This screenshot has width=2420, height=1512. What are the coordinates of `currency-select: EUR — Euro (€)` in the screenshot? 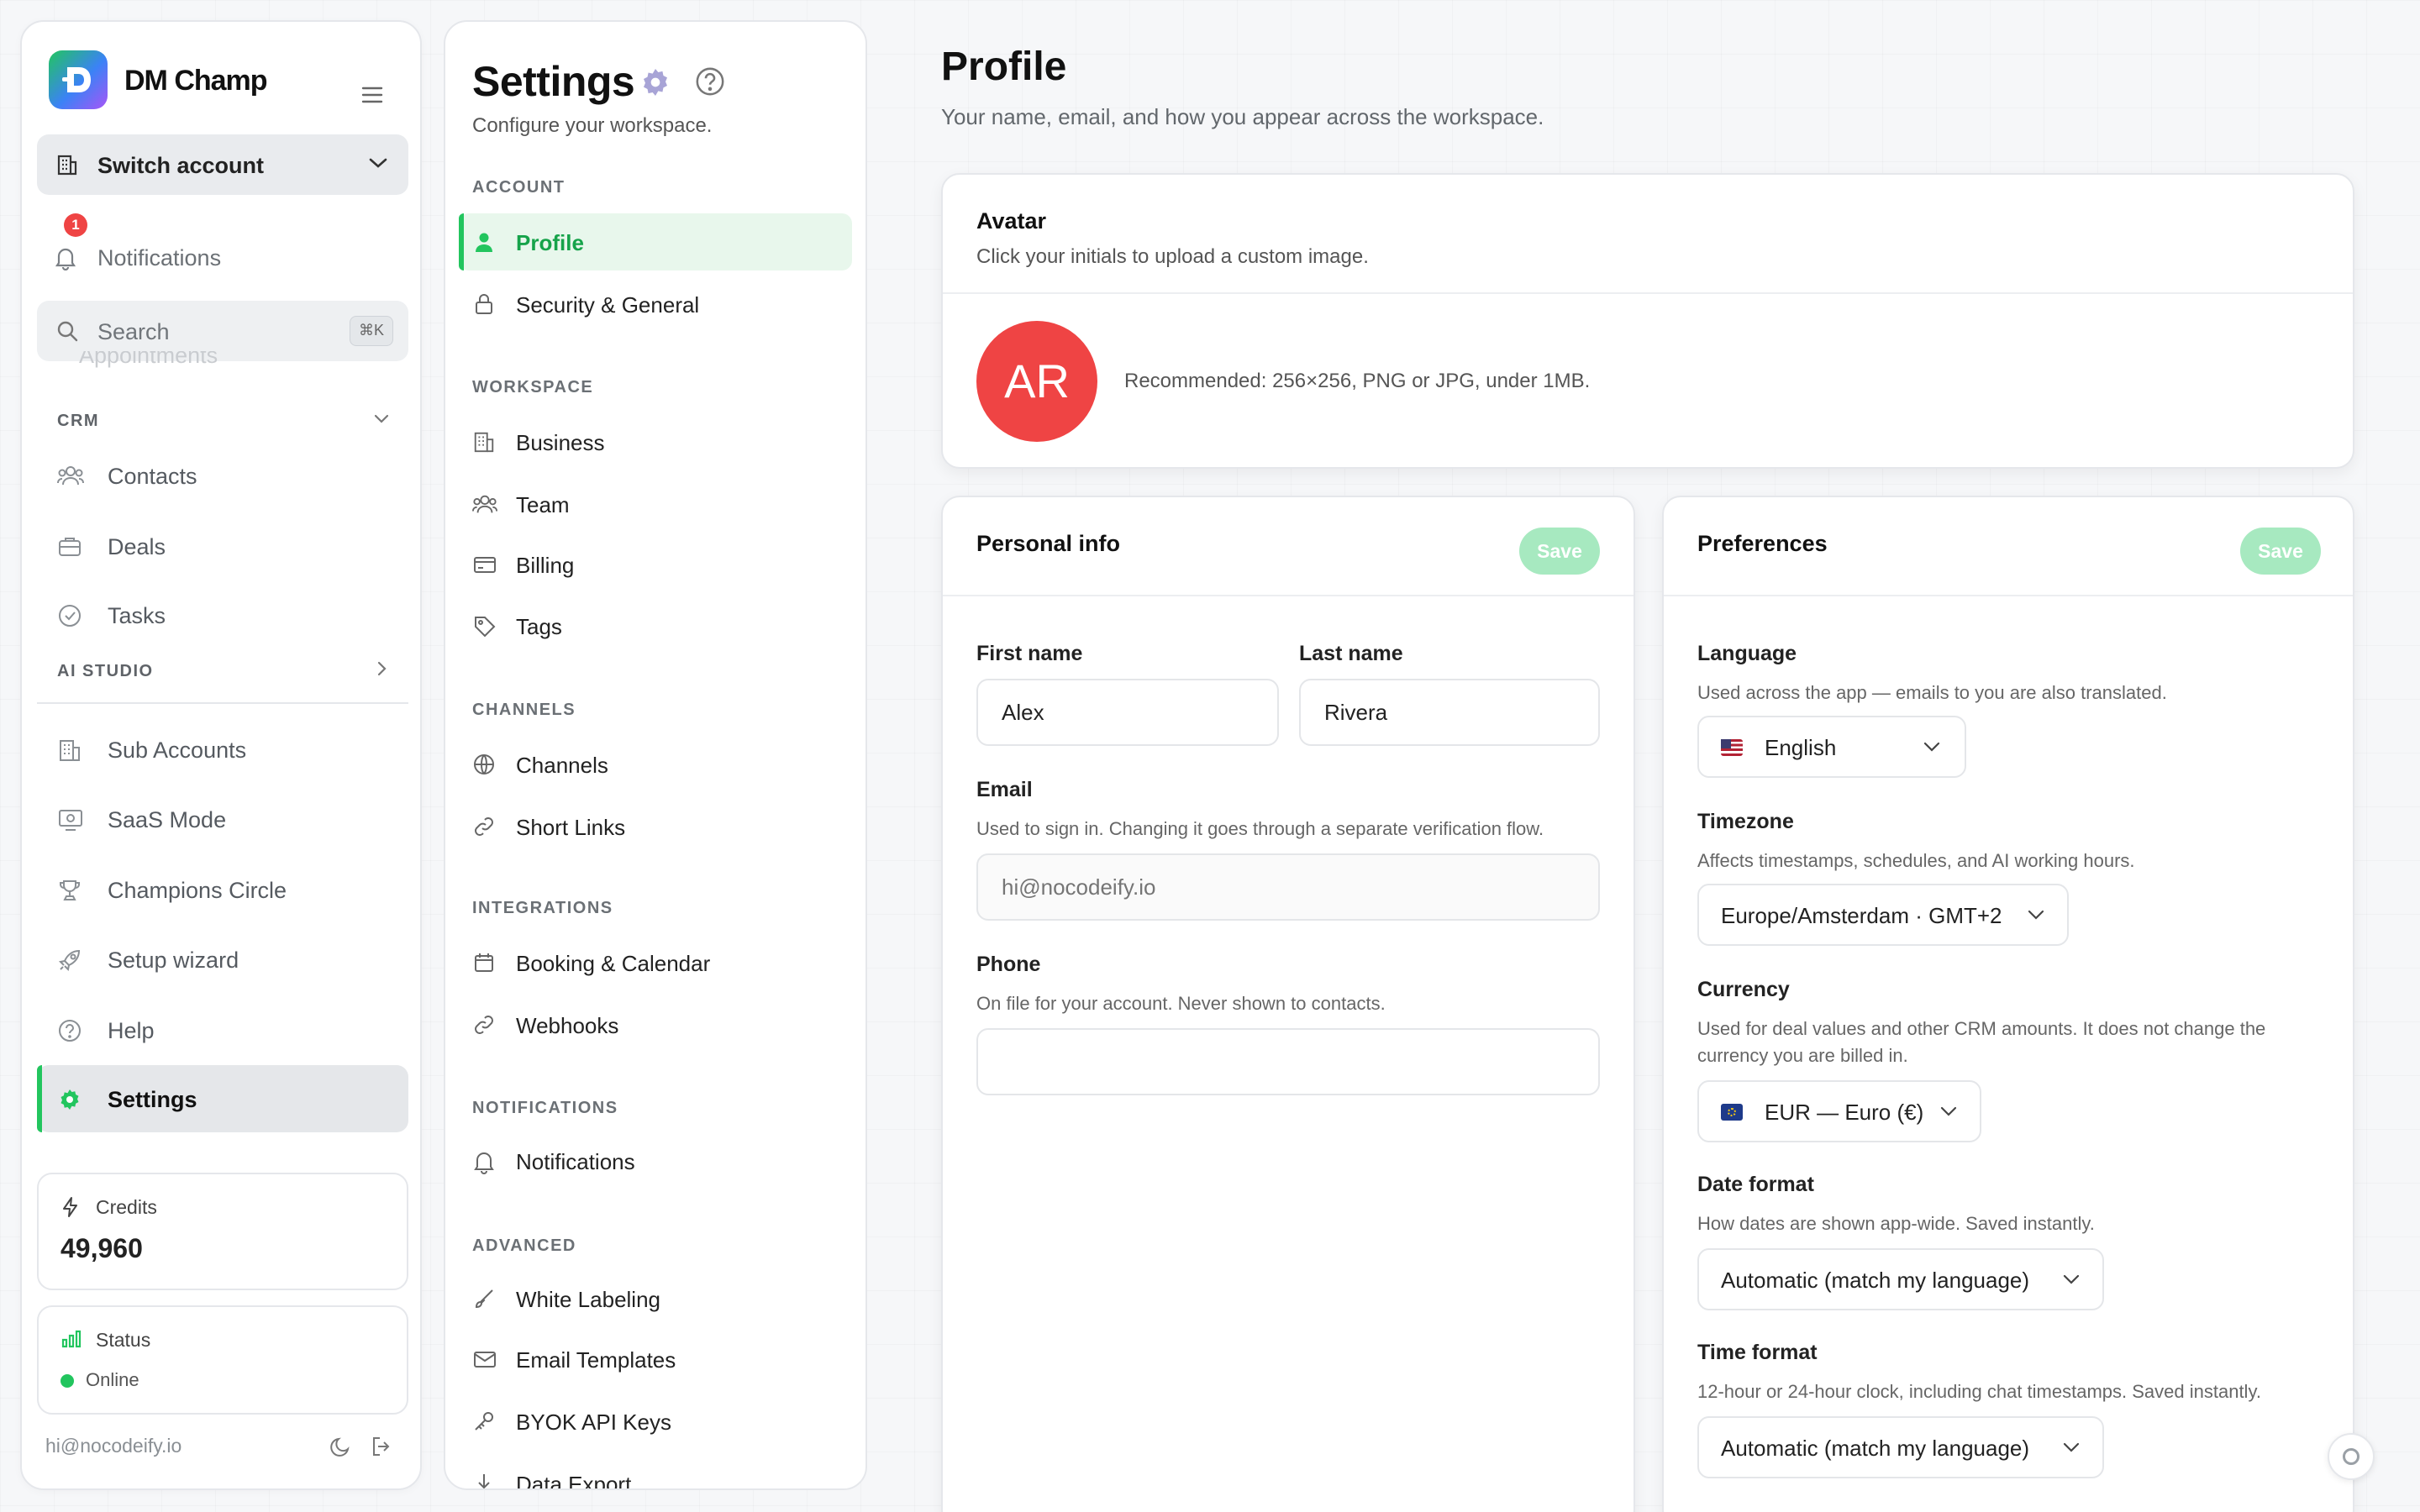 It's located at (1839, 1111).